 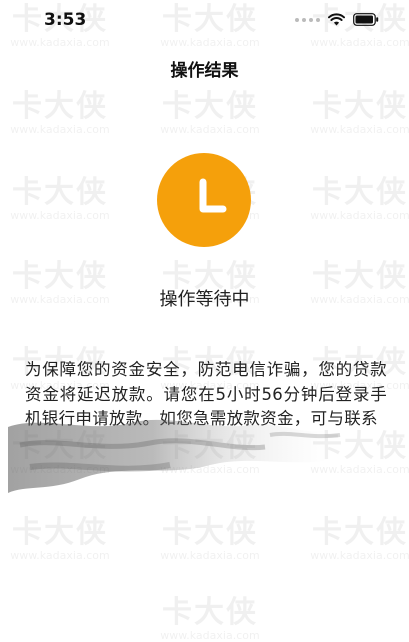 What do you see at coordinates (204, 20) in the screenshot?
I see `status-bar: 3:53` at bounding box center [204, 20].